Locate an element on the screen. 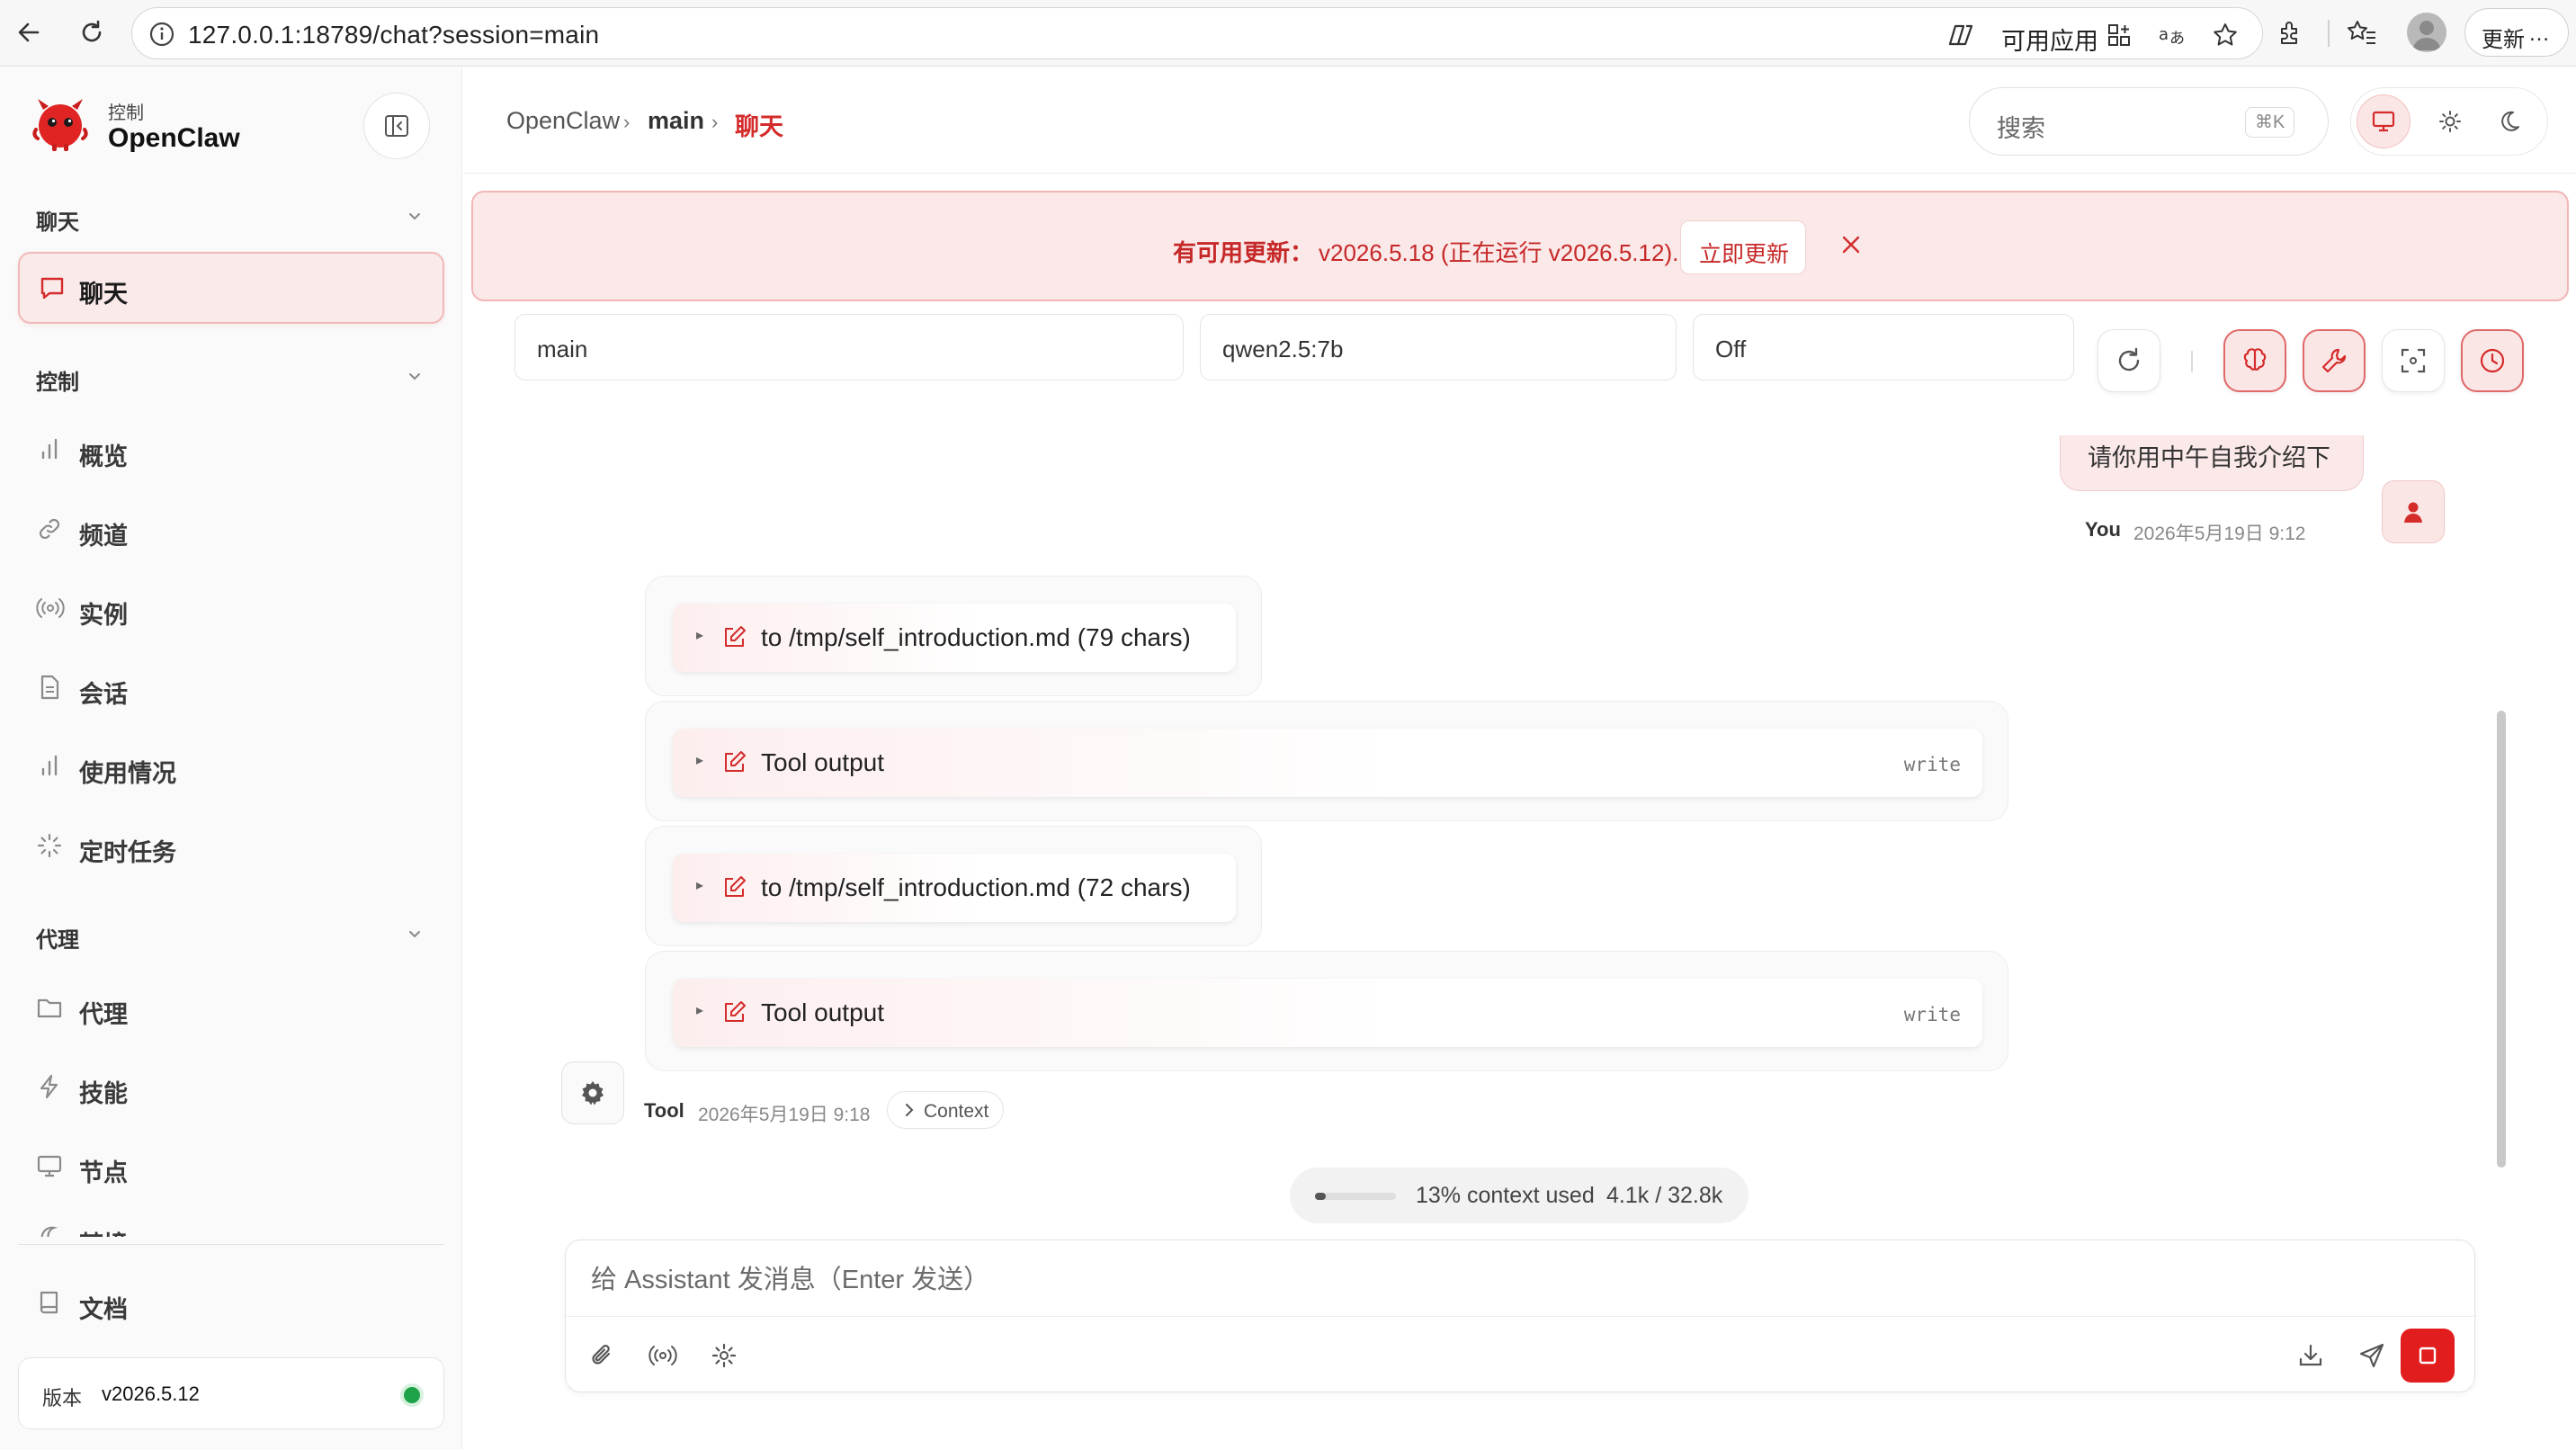 This screenshot has height=1450, width=2576. export-button is located at coordinates (2310, 1355).